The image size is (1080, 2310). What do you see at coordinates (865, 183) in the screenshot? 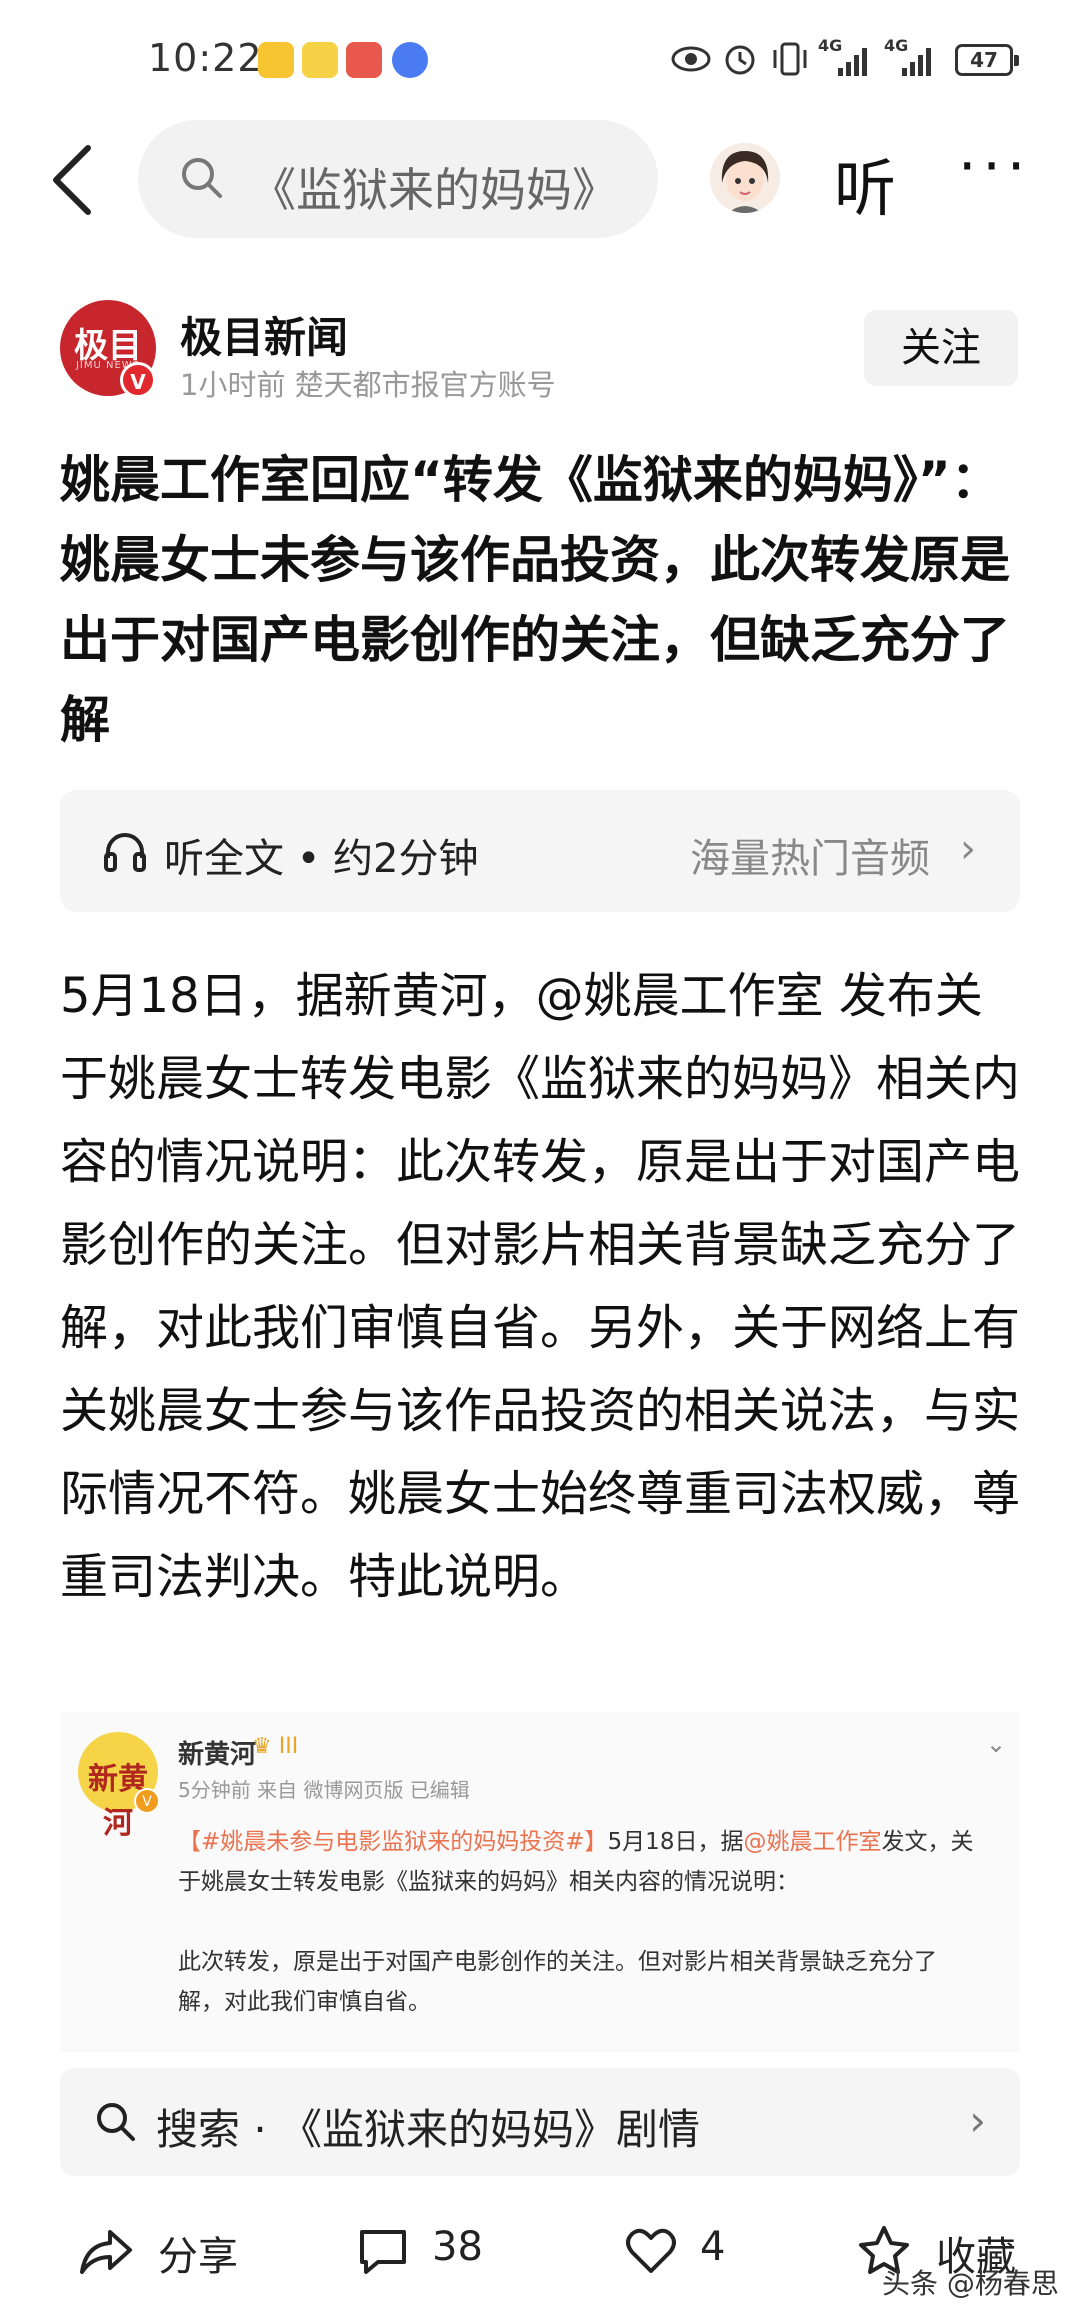
I see `listen-button: 听` at bounding box center [865, 183].